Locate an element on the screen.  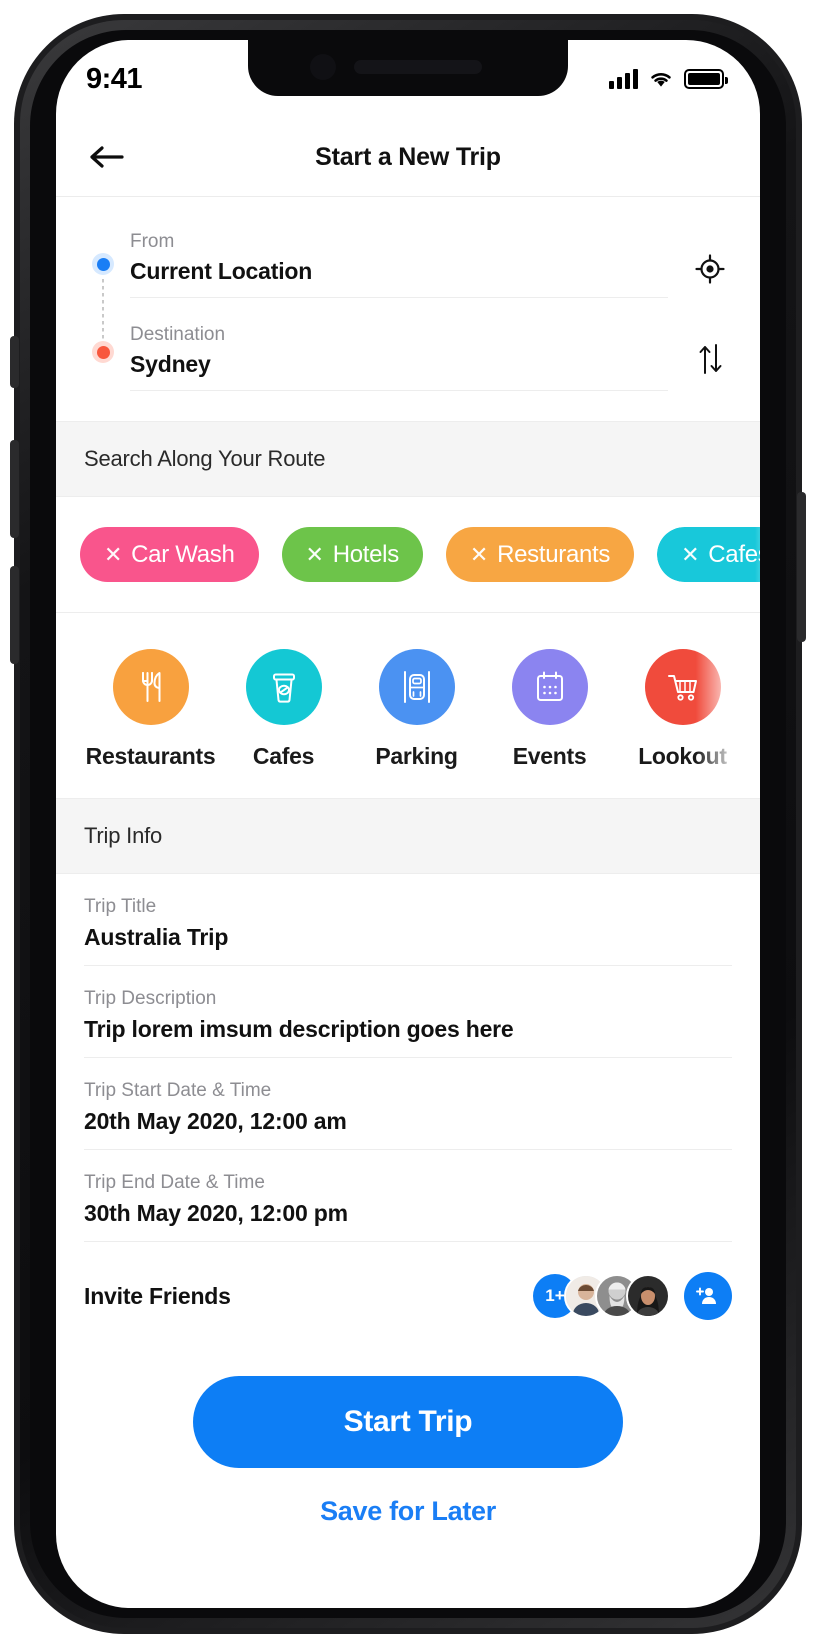
from-field: From Current Location is located at coordinates (399, 264).